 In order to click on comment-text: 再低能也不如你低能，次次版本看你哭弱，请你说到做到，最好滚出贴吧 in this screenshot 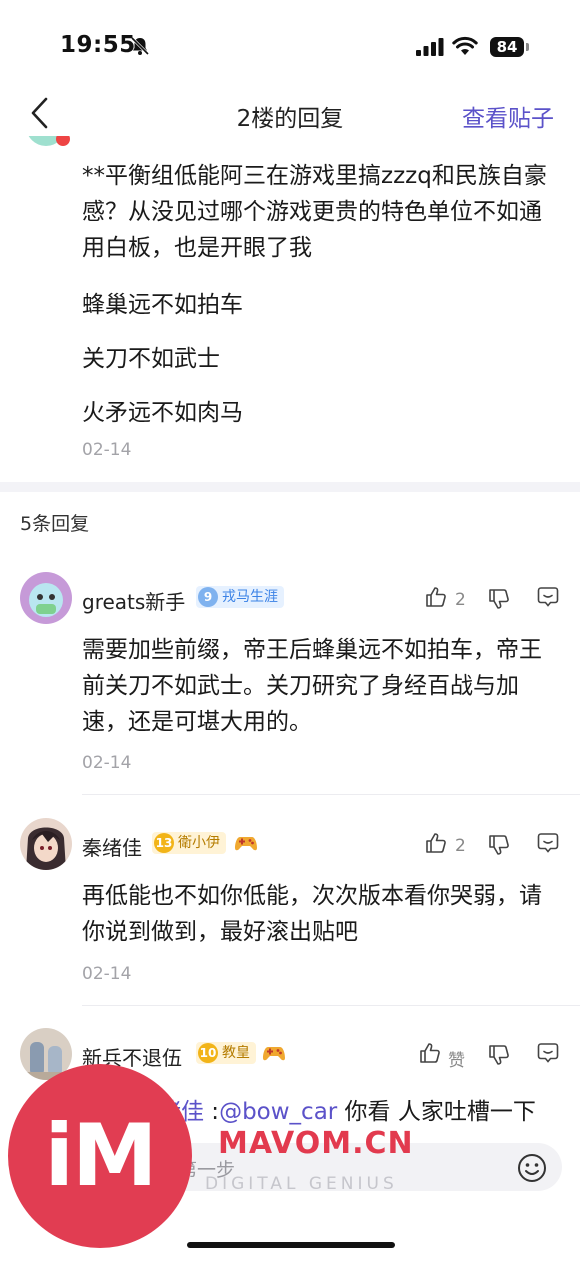, I will do `click(312, 914)`.